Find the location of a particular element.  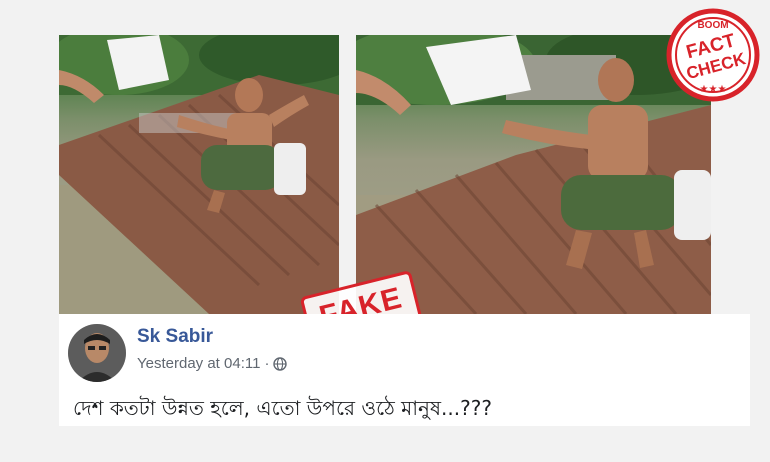

post-author: Sk Sabir is located at coordinates (175, 337).